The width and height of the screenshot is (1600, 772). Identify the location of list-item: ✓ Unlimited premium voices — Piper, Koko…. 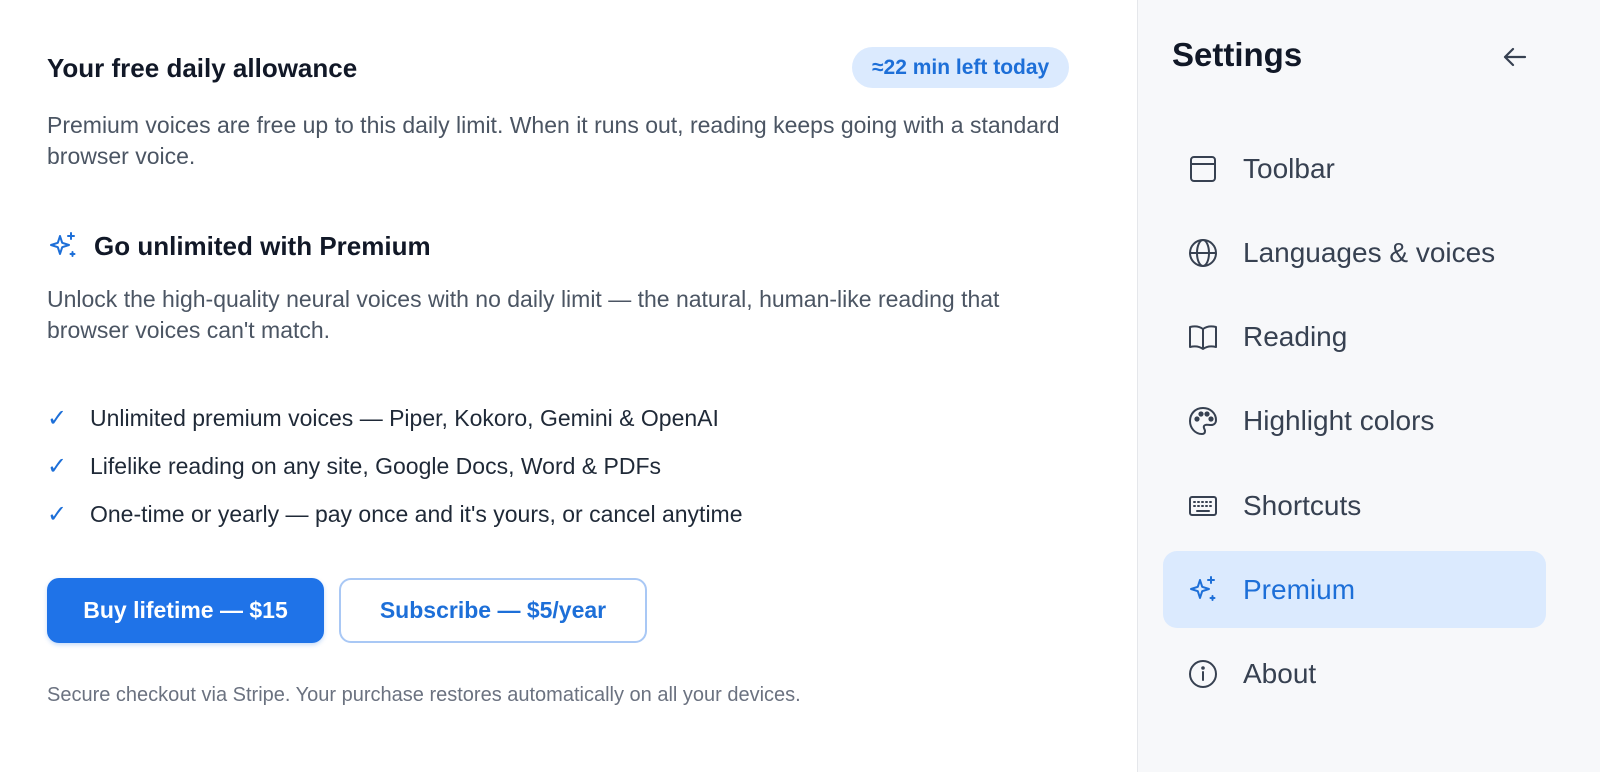
(395, 418).